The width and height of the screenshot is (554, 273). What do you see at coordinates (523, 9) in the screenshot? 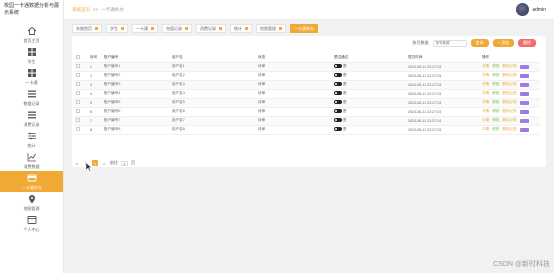
I see `avatar` at bounding box center [523, 9].